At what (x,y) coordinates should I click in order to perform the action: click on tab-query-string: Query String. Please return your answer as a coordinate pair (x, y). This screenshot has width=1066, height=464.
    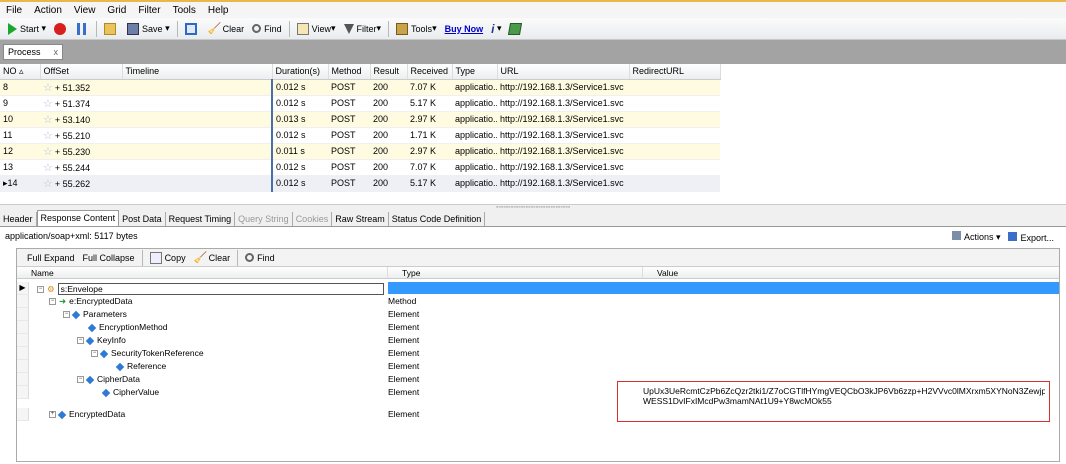
    Looking at the image, I should click on (264, 219).